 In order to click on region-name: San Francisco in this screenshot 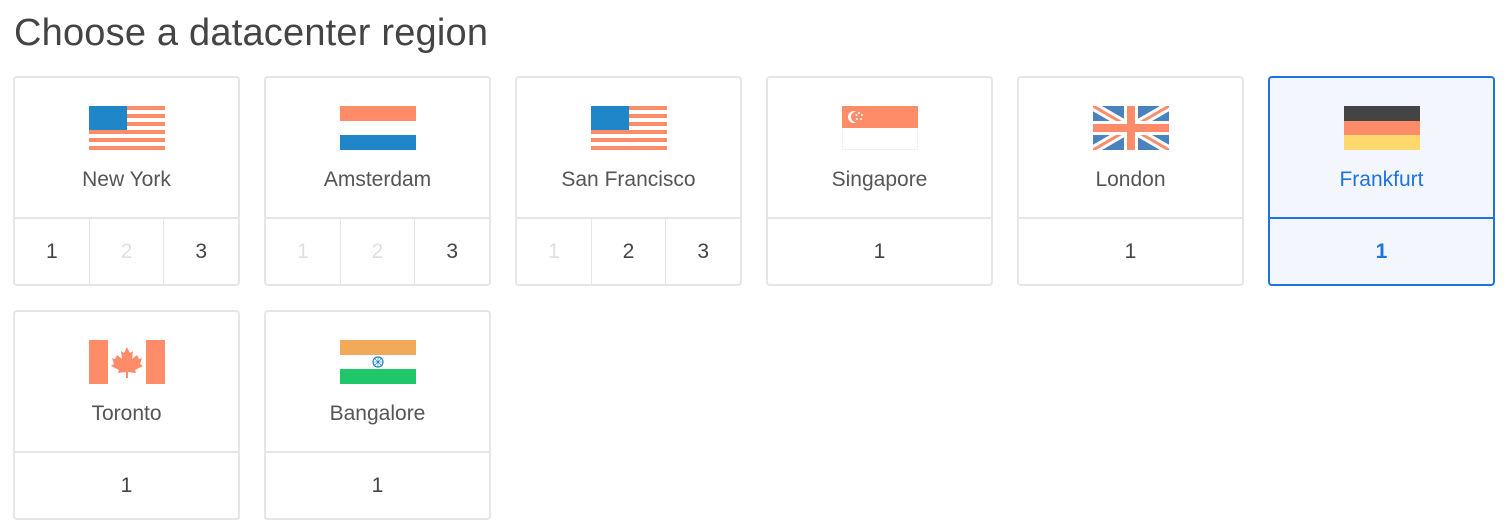, I will do `click(628, 179)`.